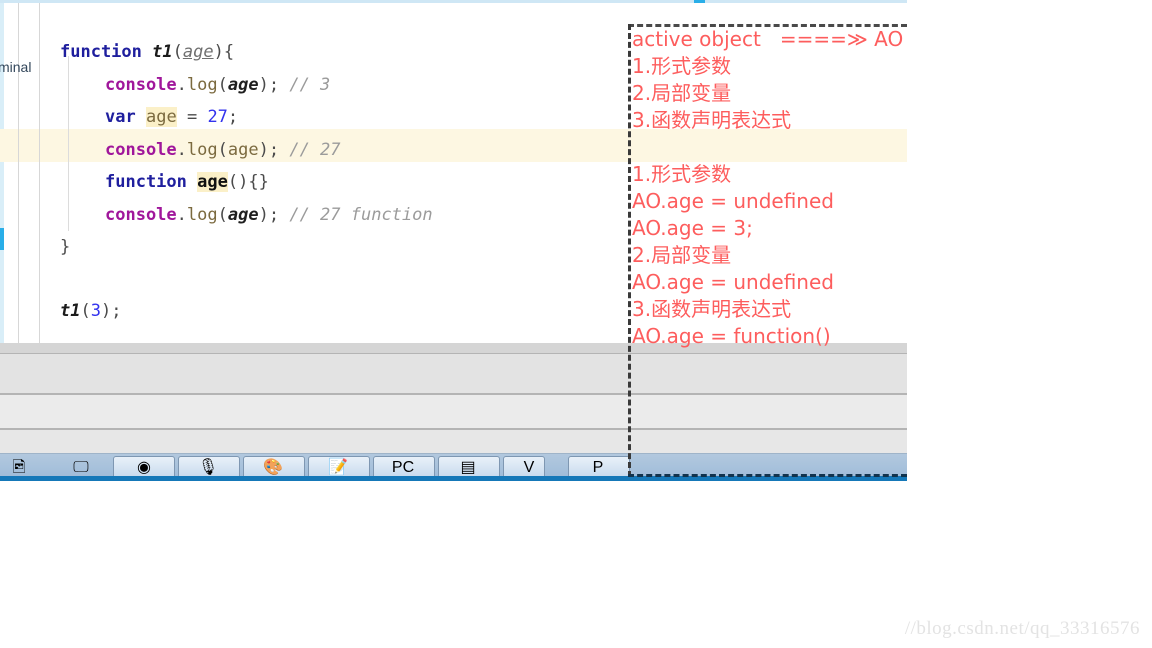  What do you see at coordinates (233, 117) in the screenshot?
I see `code-token: ;` at bounding box center [233, 117].